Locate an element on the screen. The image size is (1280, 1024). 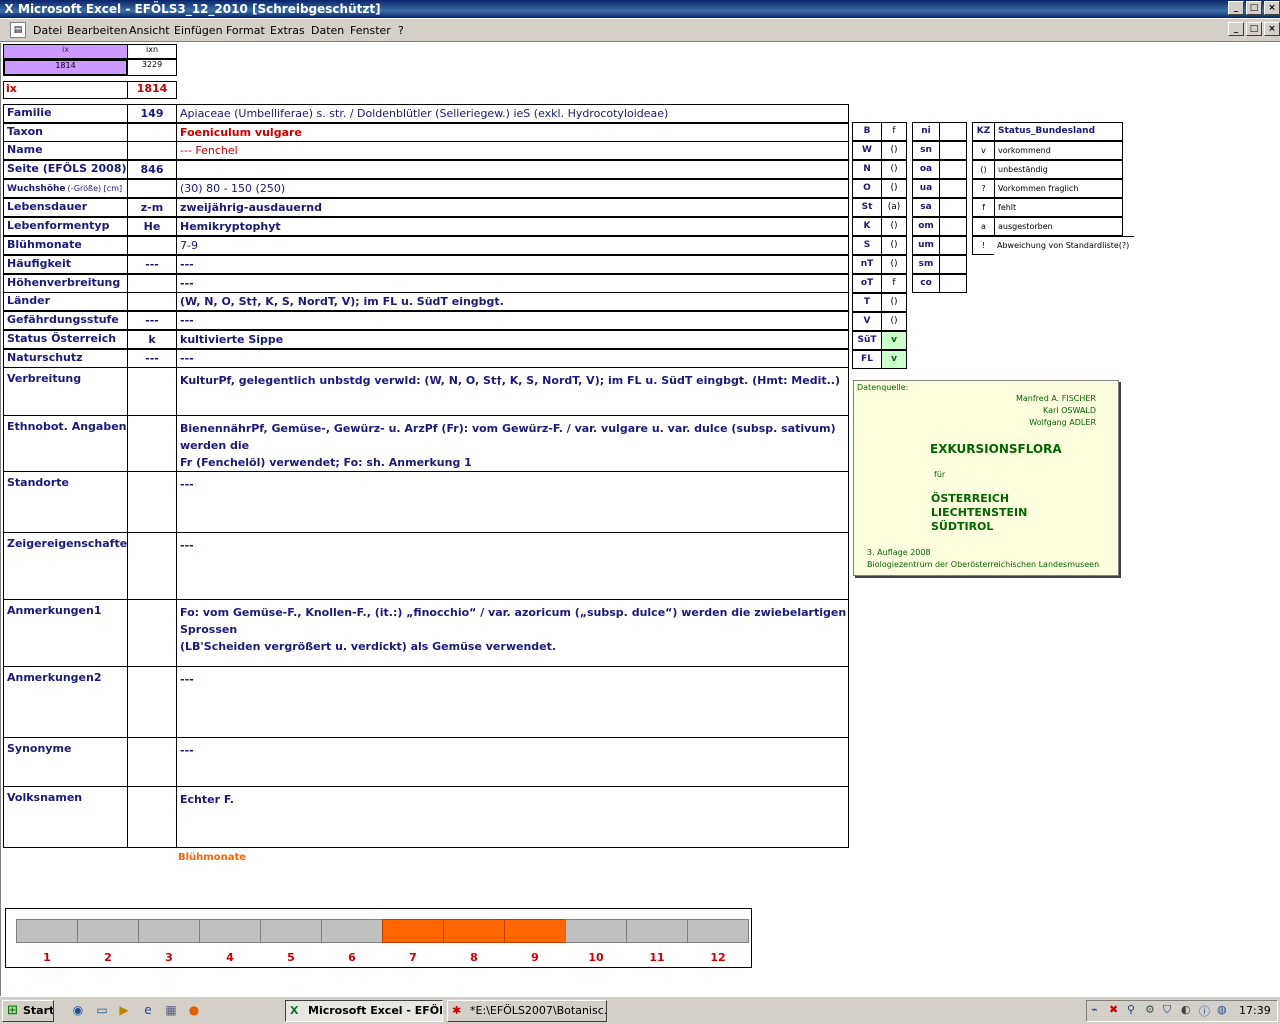
row-code: 846 is located at coordinates (152, 169).